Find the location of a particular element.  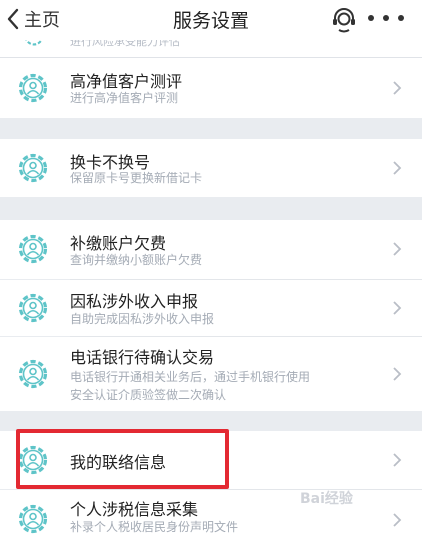

item-subtitle: 保留原卡号更换新借记卡 is located at coordinates (136, 178).